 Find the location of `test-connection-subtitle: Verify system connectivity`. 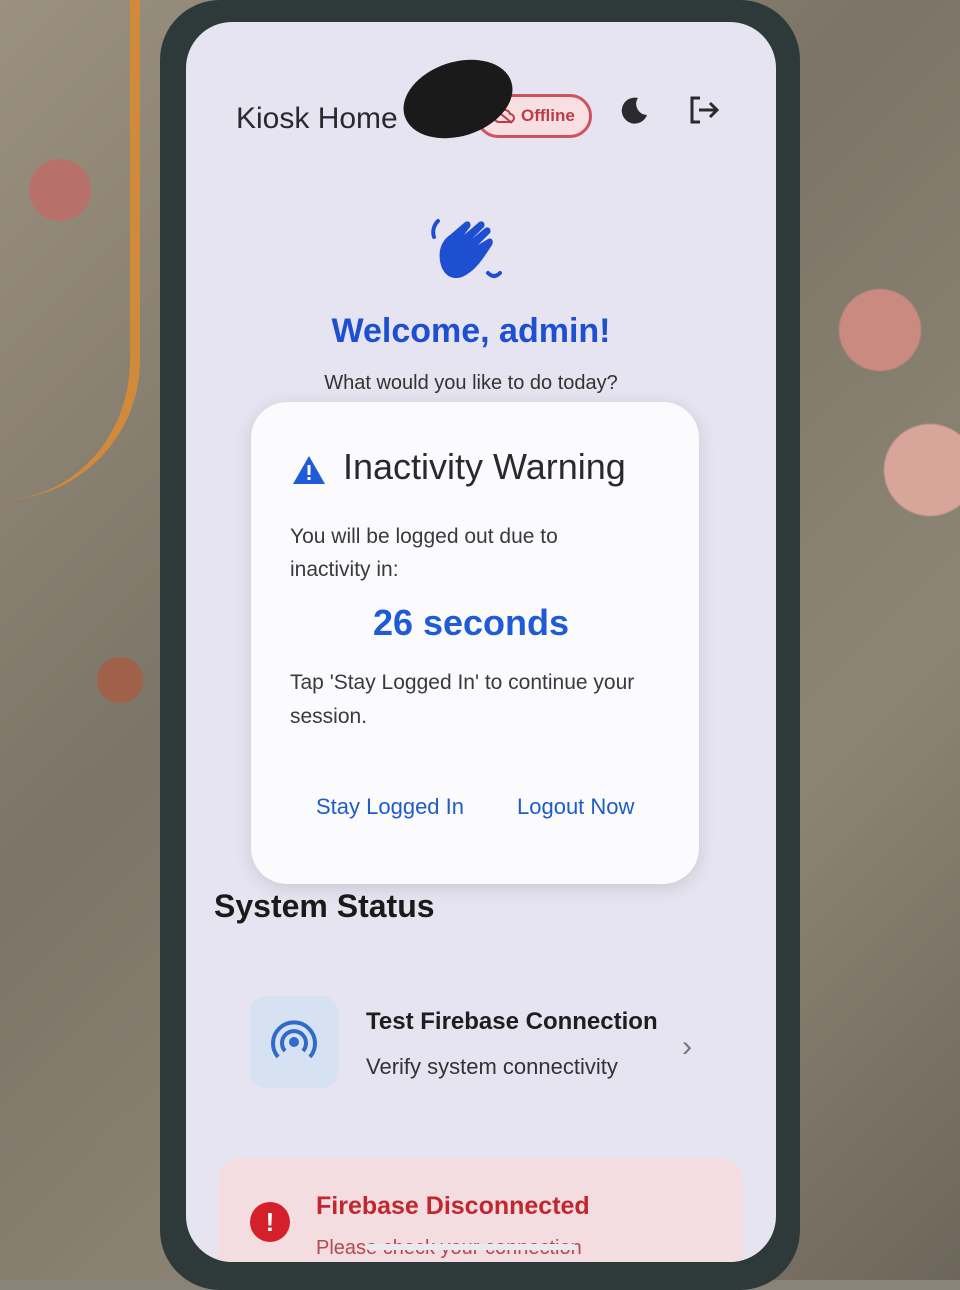

test-connection-subtitle: Verify system connectivity is located at coordinates (492, 1066).